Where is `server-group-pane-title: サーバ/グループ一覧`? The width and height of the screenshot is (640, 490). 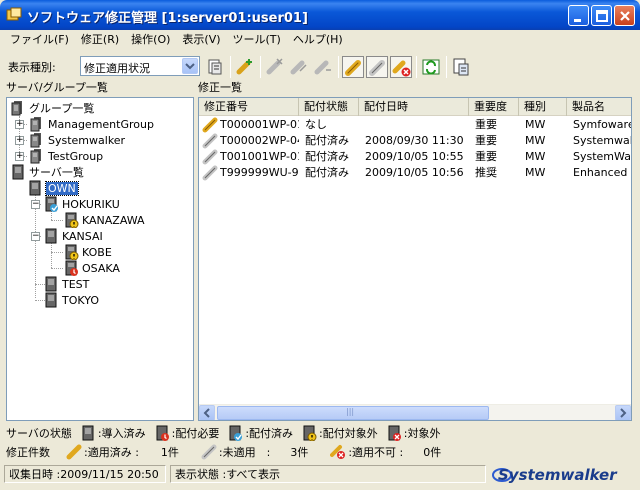 server-group-pane-title: サーバ/グループ一覧 is located at coordinates (57, 87).